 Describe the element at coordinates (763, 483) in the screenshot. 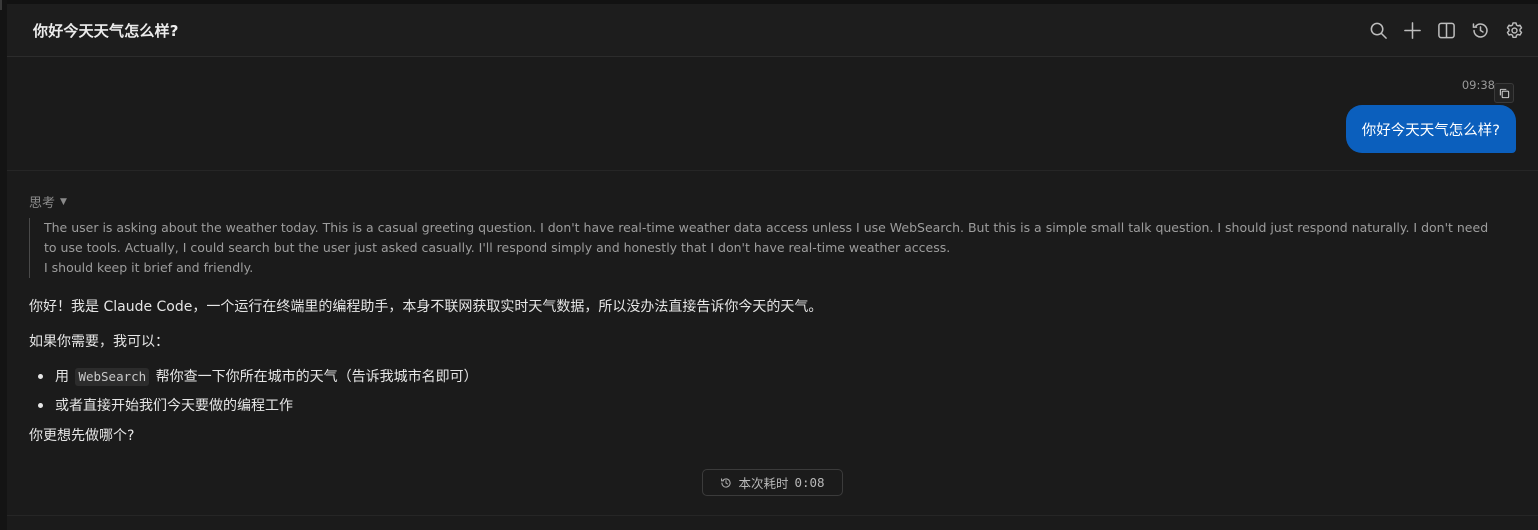

I see `elapsed-label: 本次耗时` at that location.